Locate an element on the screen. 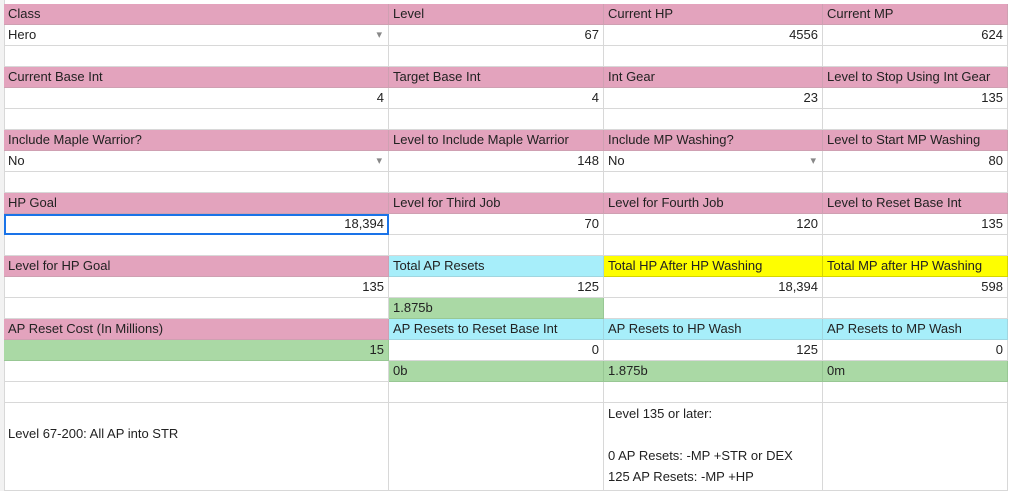  ap-resets-mp-wash-header: AP Resets to MP Wash is located at coordinates (915, 329).